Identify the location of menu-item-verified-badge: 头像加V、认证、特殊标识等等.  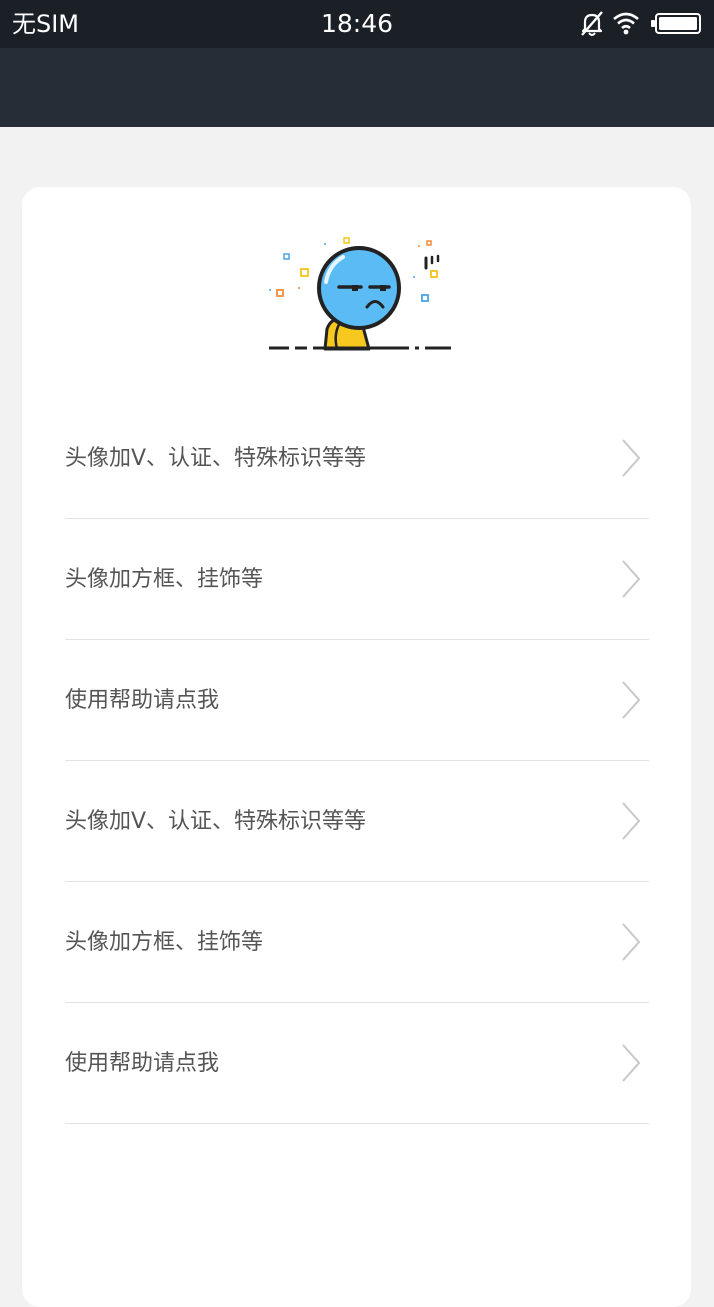
(357, 458).